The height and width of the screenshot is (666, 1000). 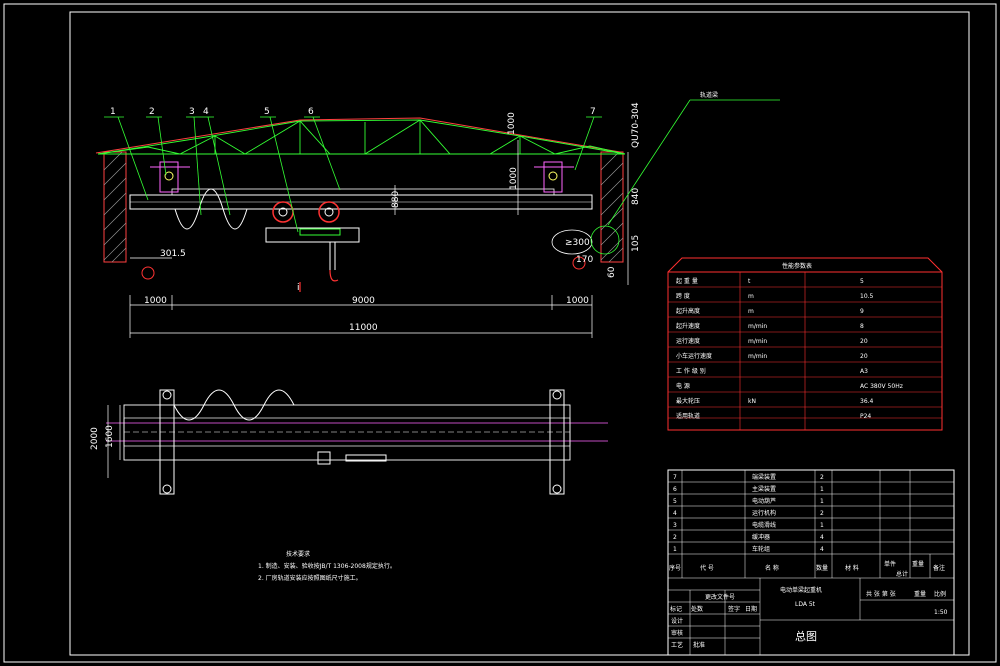 I want to click on param-cell-5-1: m/min, so click(x=757, y=356).